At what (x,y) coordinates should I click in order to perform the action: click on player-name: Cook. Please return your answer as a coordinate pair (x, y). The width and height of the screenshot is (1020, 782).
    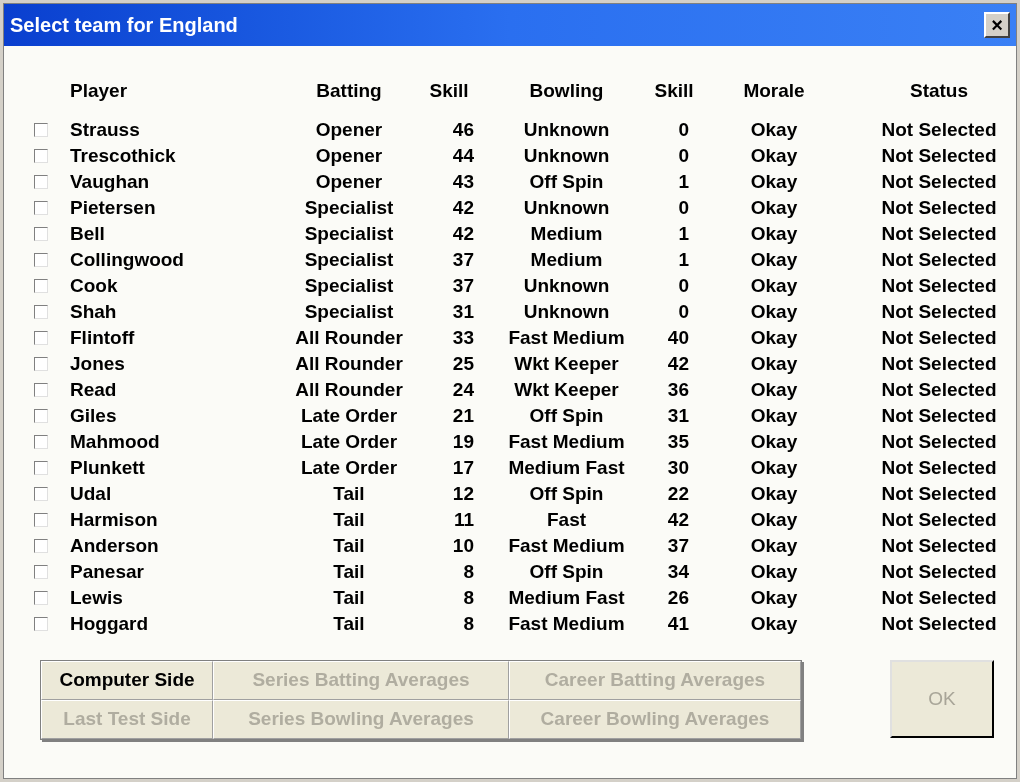
    Looking at the image, I should click on (94, 286).